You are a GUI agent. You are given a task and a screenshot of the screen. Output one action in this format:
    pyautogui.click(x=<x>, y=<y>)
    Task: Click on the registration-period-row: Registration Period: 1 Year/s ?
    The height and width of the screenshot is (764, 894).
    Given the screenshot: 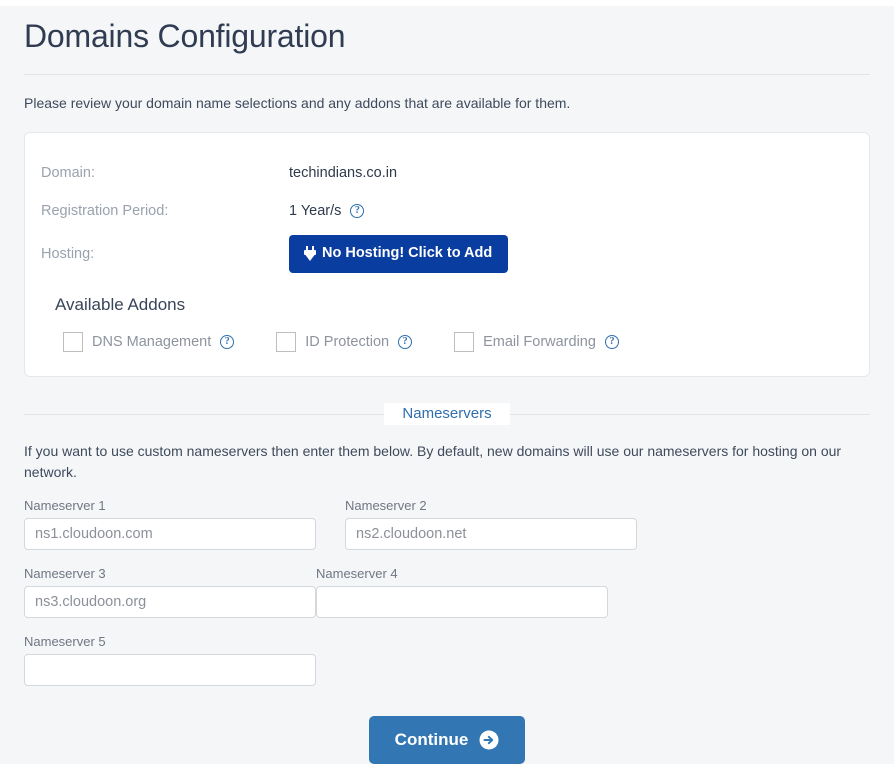 What is the action you would take?
    pyautogui.click(x=447, y=211)
    